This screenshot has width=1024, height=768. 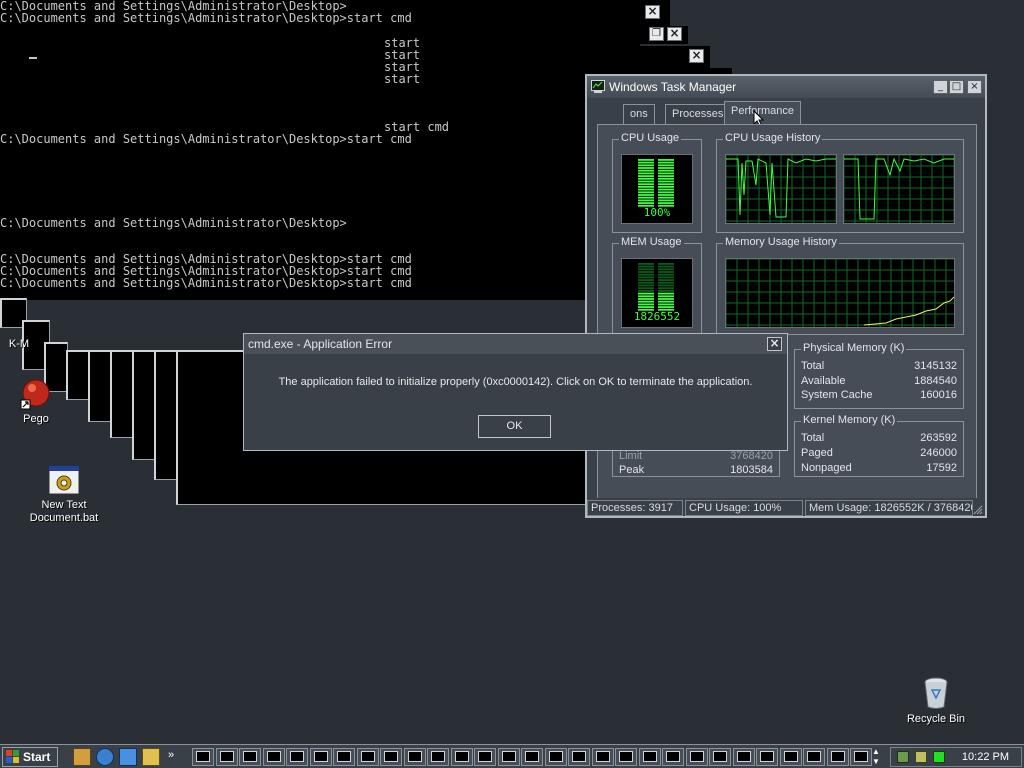 What do you see at coordinates (151, 757) in the screenshot?
I see `explorer-icon` at bounding box center [151, 757].